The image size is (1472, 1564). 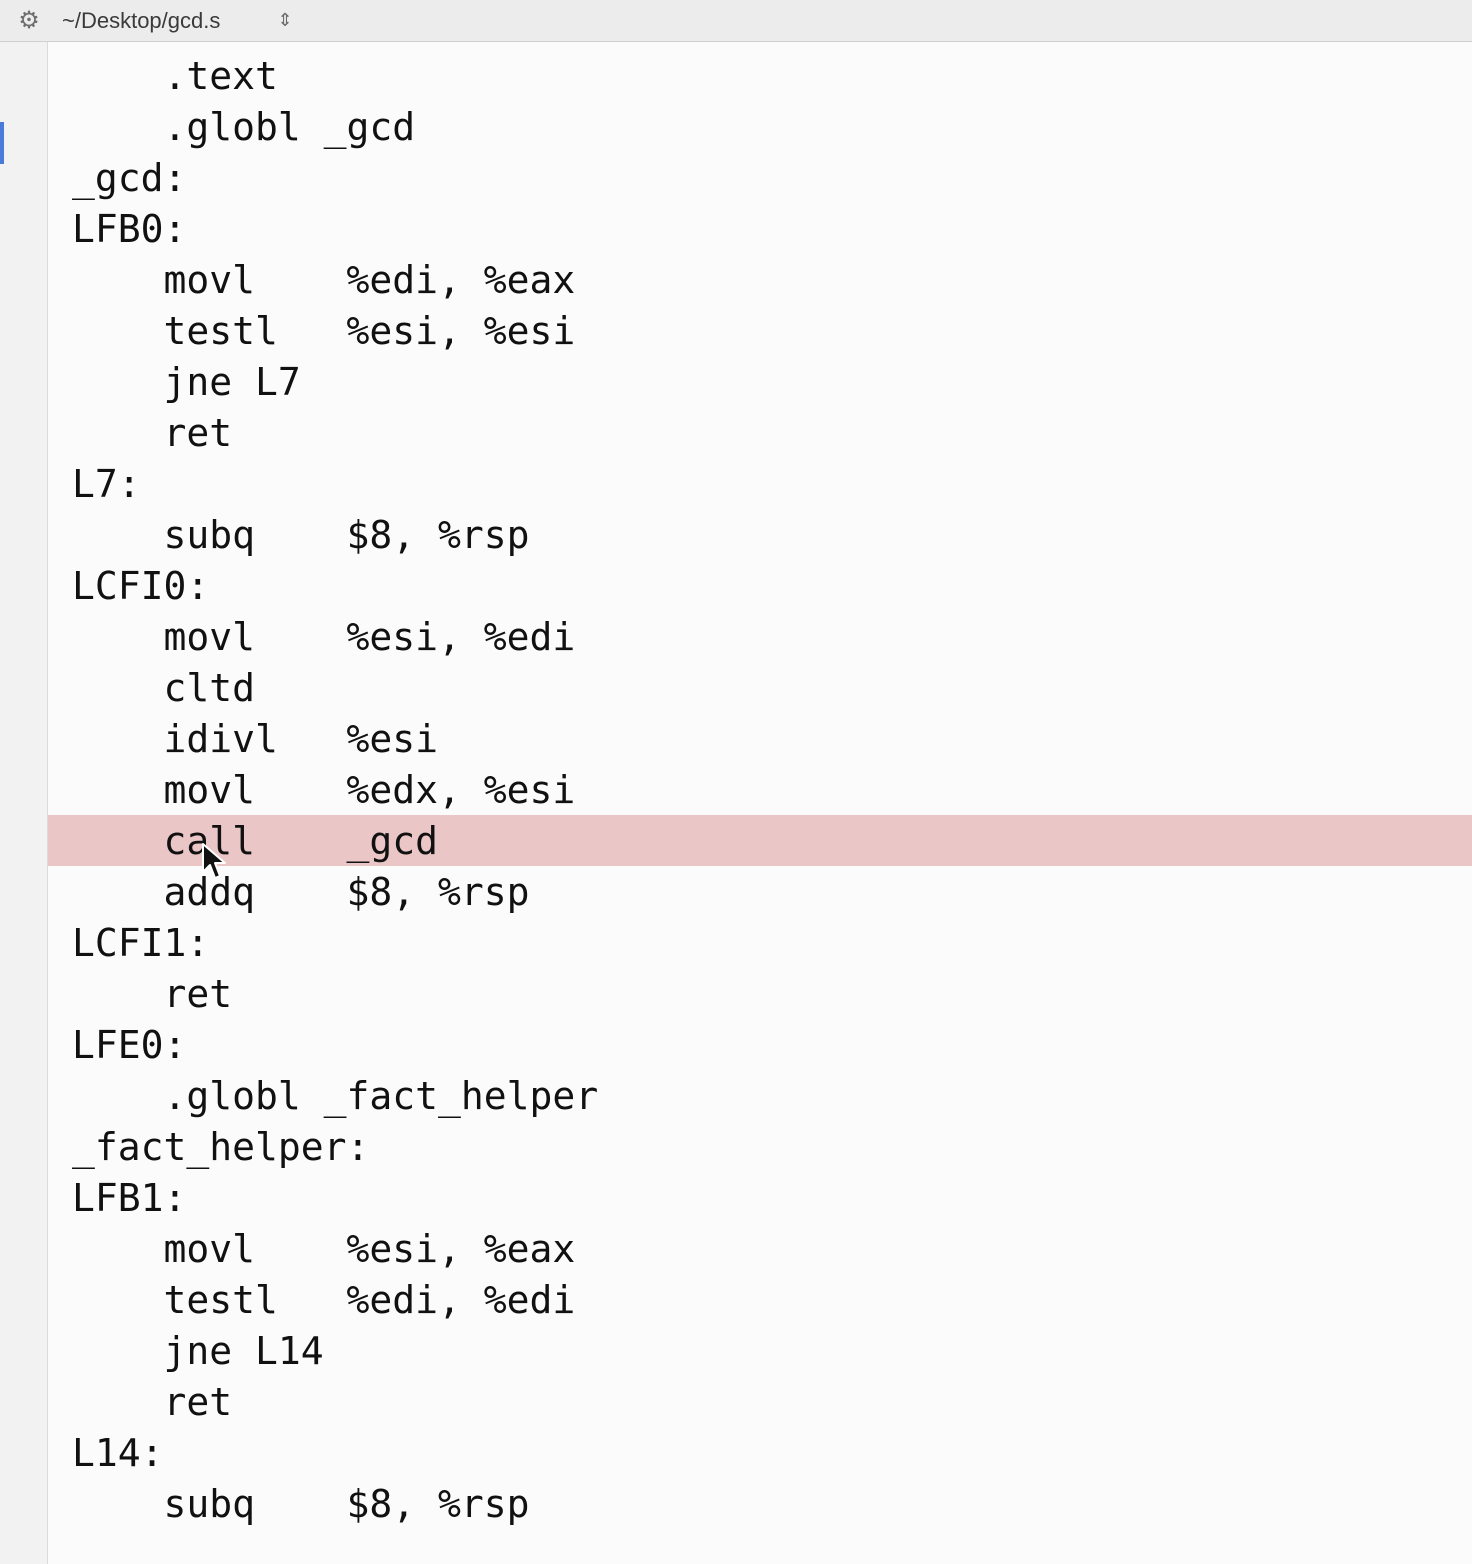 What do you see at coordinates (198, 1351) in the screenshot?
I see `code-line-text: jne L14` at bounding box center [198, 1351].